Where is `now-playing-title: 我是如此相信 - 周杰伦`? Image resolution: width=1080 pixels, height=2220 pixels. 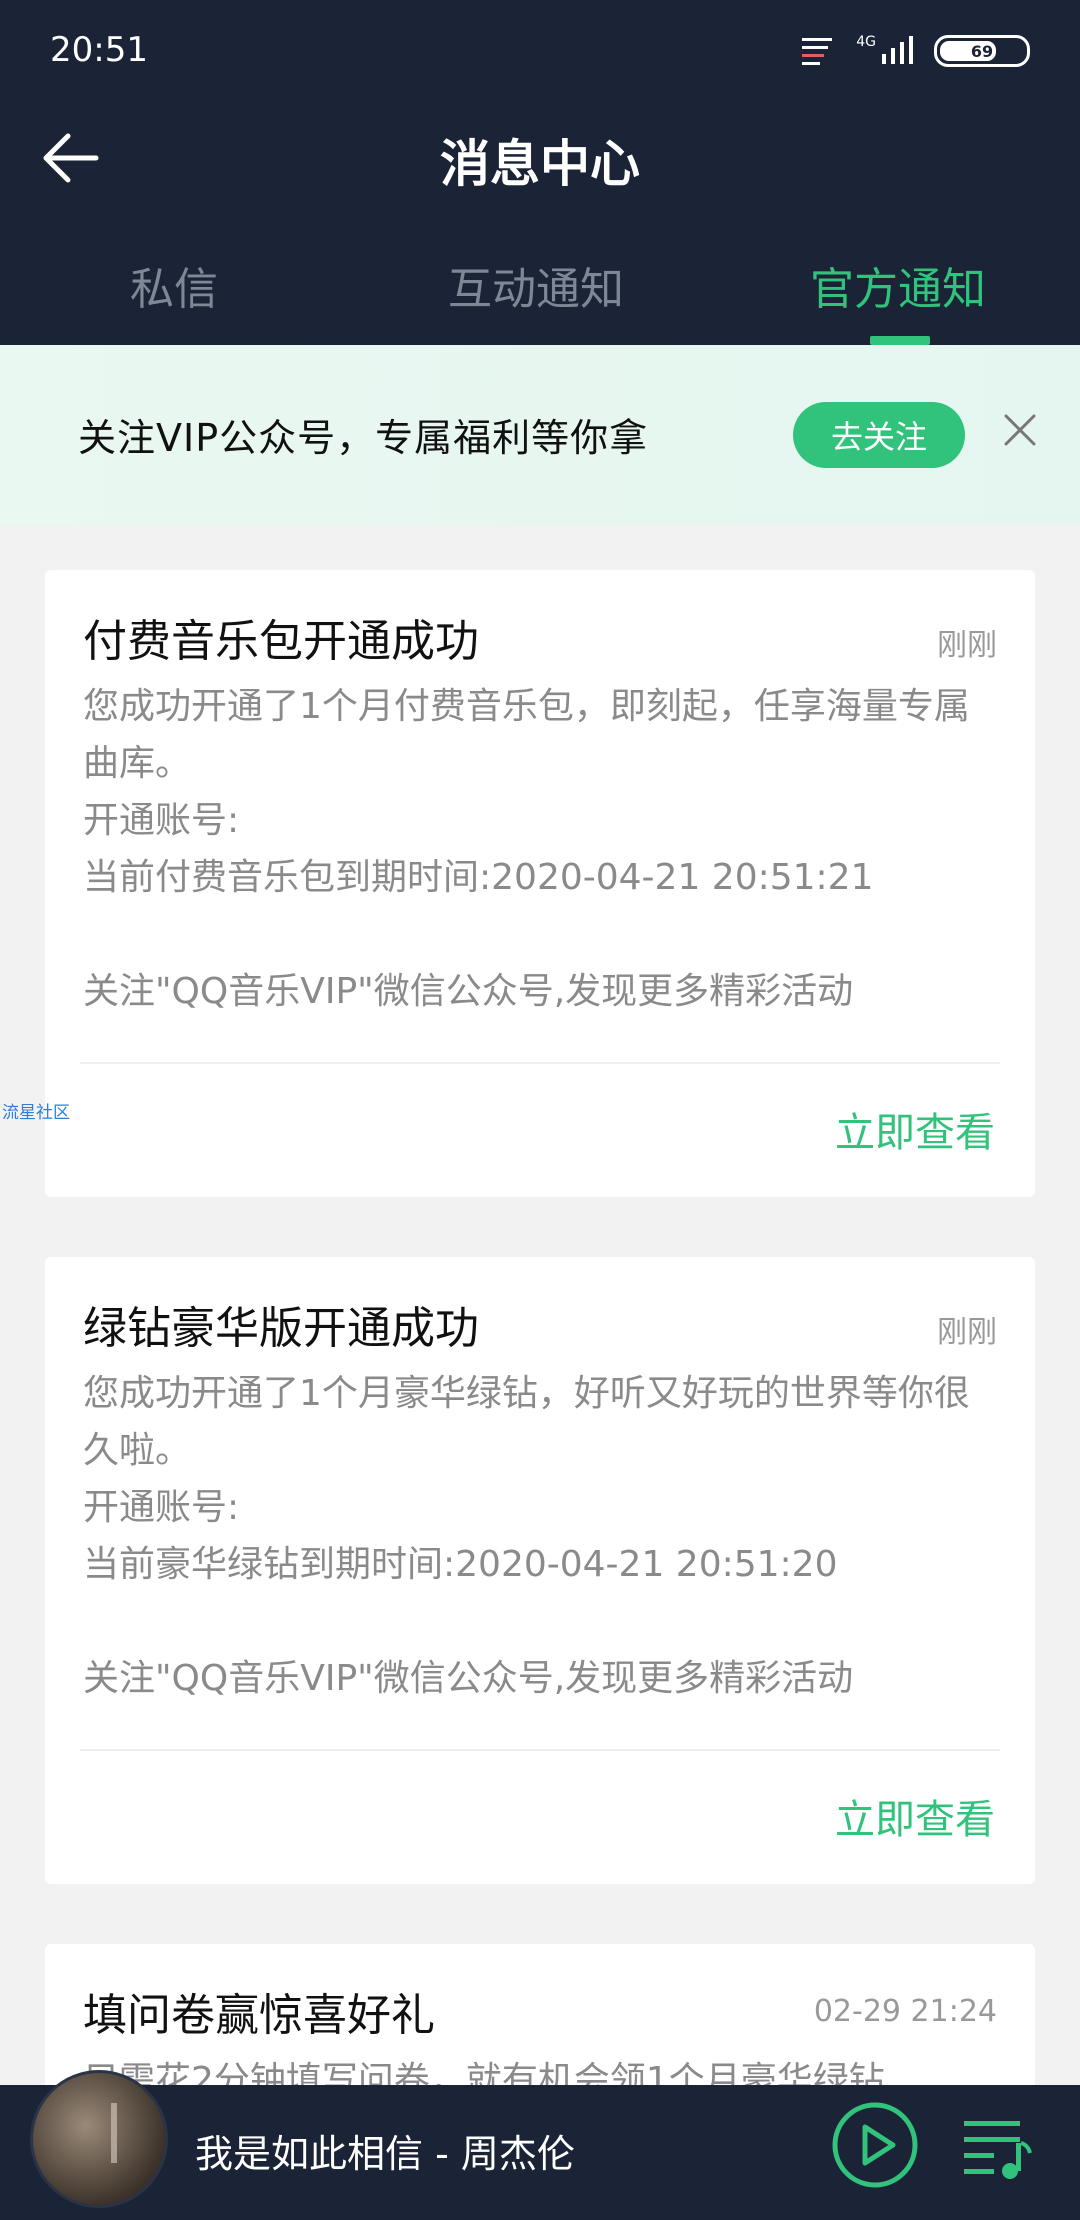 now-playing-title: 我是如此相信 - 周杰伦 is located at coordinates (385, 2150).